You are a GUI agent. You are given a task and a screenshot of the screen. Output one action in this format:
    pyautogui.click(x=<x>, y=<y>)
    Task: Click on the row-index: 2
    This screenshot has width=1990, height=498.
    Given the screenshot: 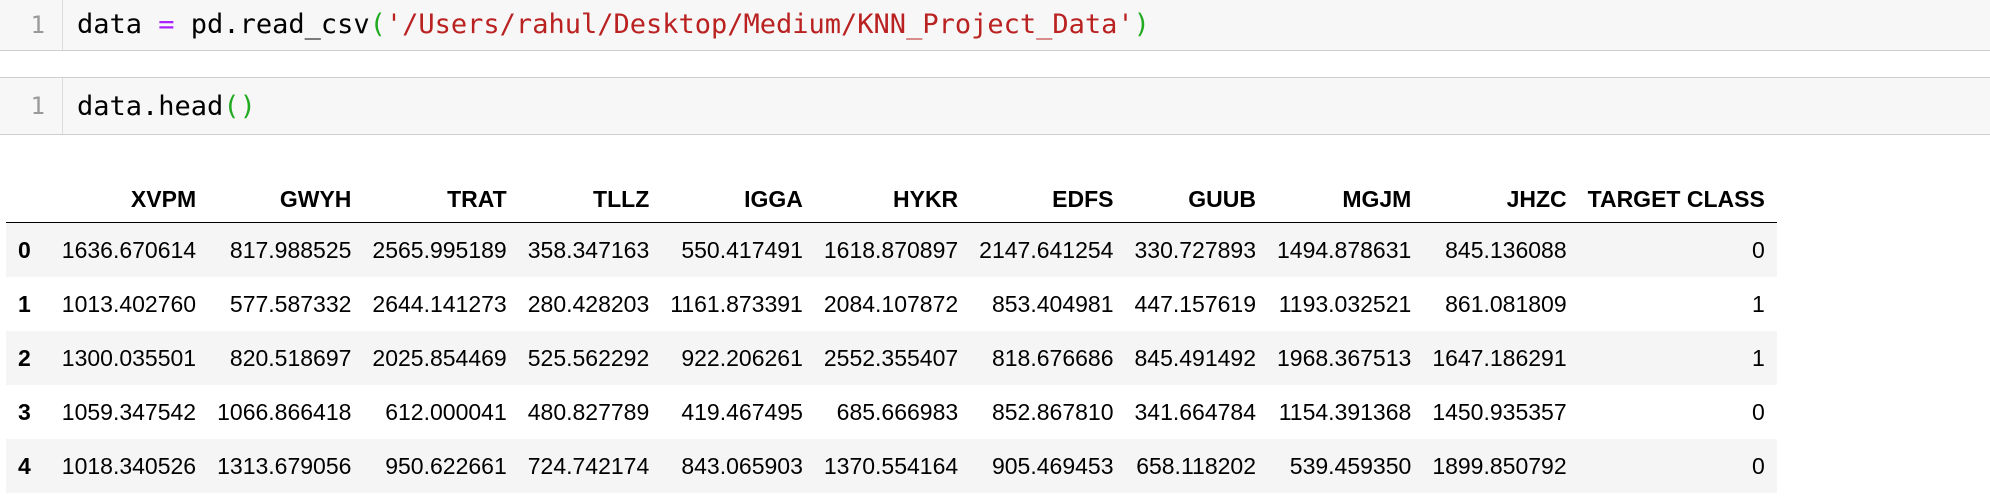 What is the action you would take?
    pyautogui.click(x=24, y=357)
    